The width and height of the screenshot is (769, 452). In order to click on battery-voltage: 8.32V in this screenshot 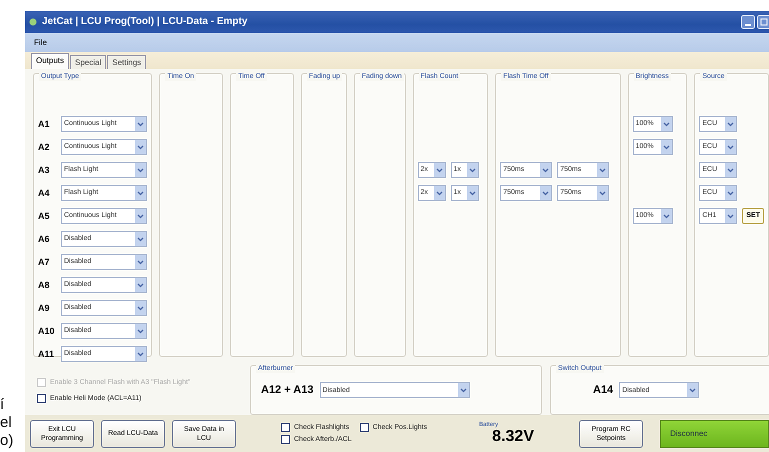, I will do `click(513, 437)`.